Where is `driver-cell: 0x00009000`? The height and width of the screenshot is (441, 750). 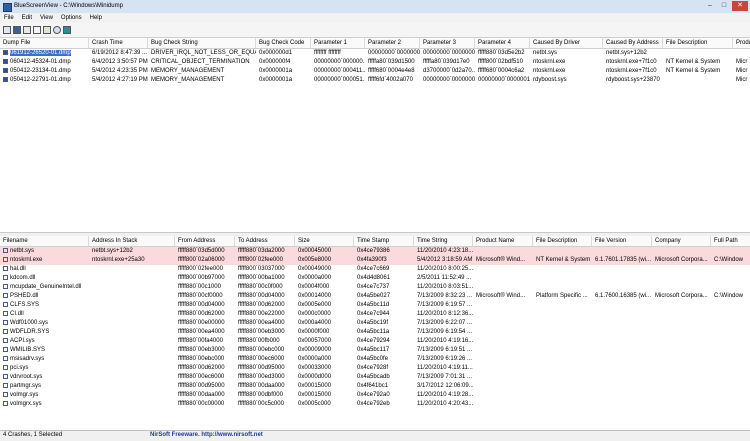
driver-cell: 0x00009000 is located at coordinates (324, 350).